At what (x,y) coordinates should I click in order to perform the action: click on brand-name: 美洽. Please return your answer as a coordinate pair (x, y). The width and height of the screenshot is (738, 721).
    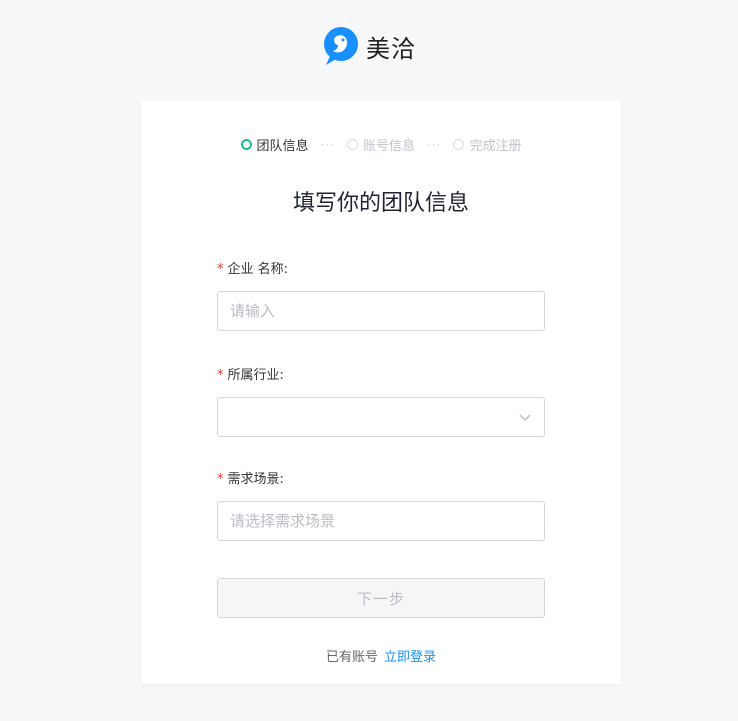
    Looking at the image, I should click on (391, 48).